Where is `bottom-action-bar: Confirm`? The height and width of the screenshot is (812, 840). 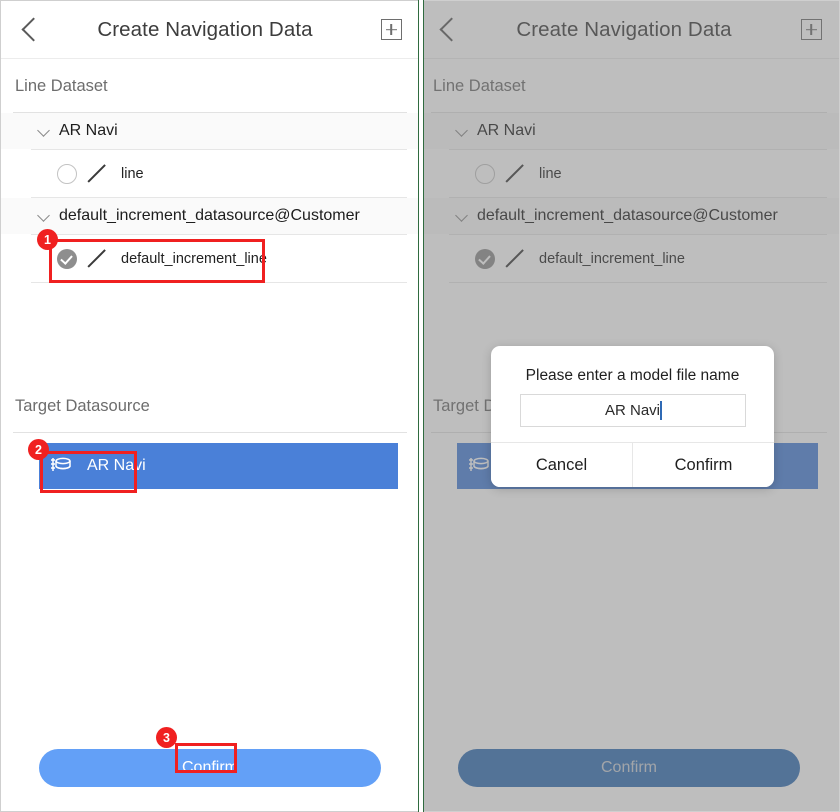
bottom-action-bar: Confirm is located at coordinates (210, 768).